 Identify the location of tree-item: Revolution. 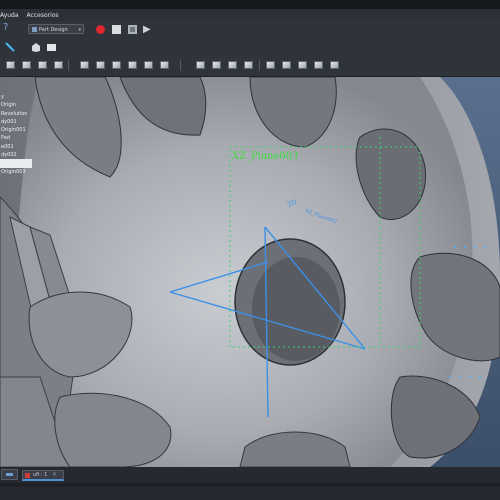
(16, 114).